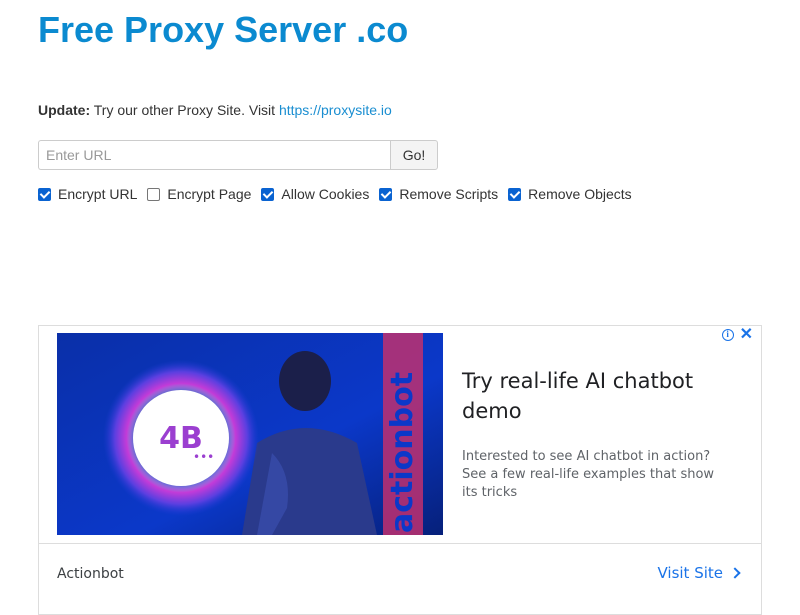 The height and width of the screenshot is (615, 800). What do you see at coordinates (184, 110) in the screenshot?
I see `update-text: Try our other Proxy Site. Visit` at bounding box center [184, 110].